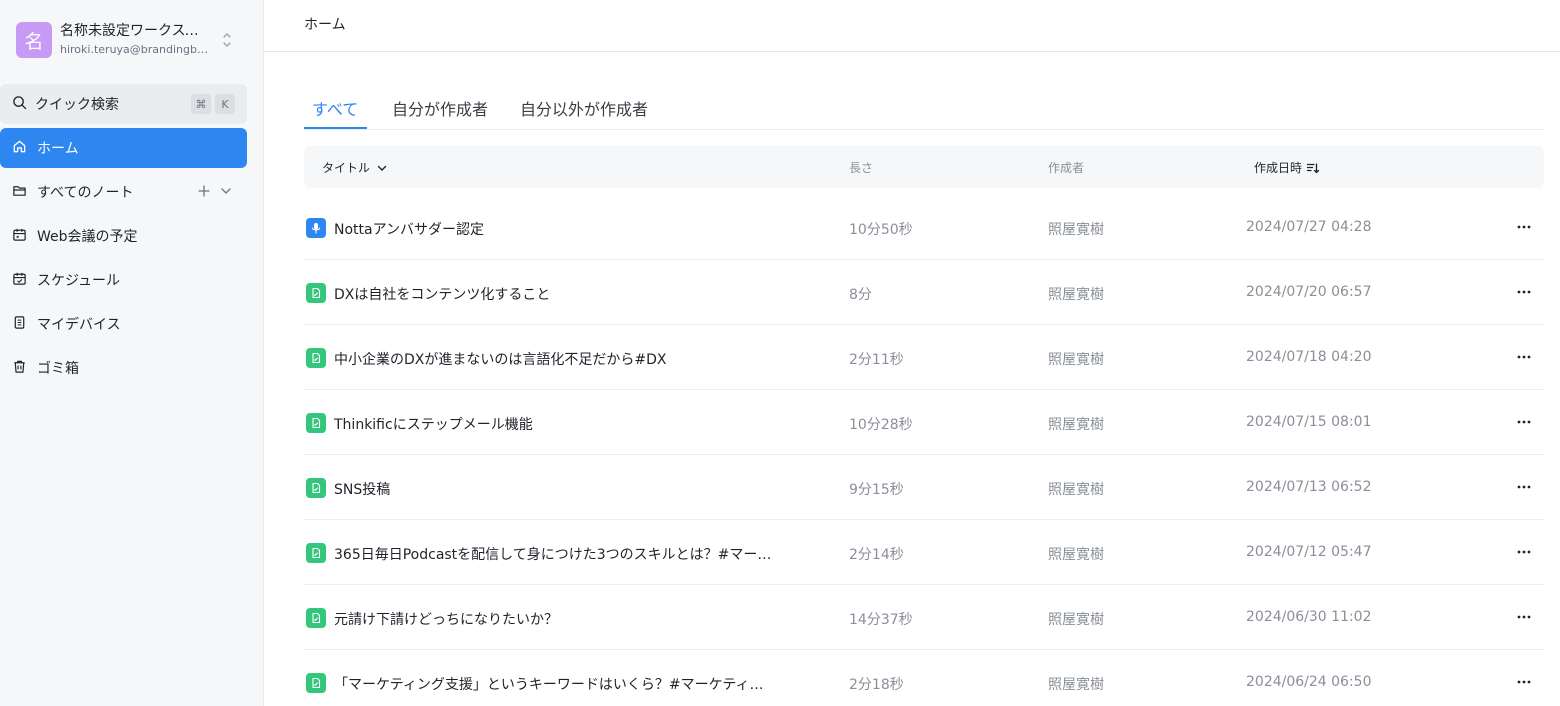 The width and height of the screenshot is (1560, 706). I want to click on page-title: ホーム, so click(325, 25).